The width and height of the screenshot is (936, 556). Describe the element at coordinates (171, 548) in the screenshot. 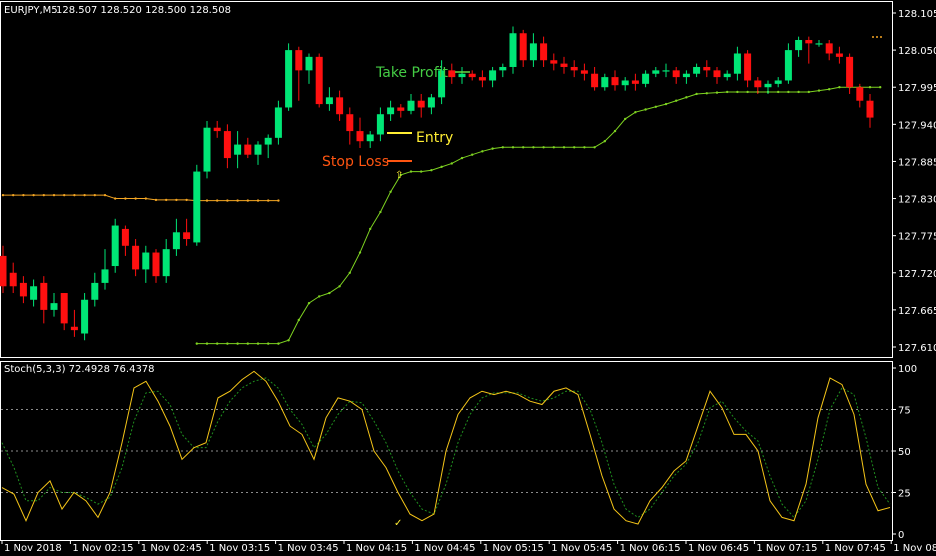

I see `time-tick-label: 1 Nov 02:45` at that location.